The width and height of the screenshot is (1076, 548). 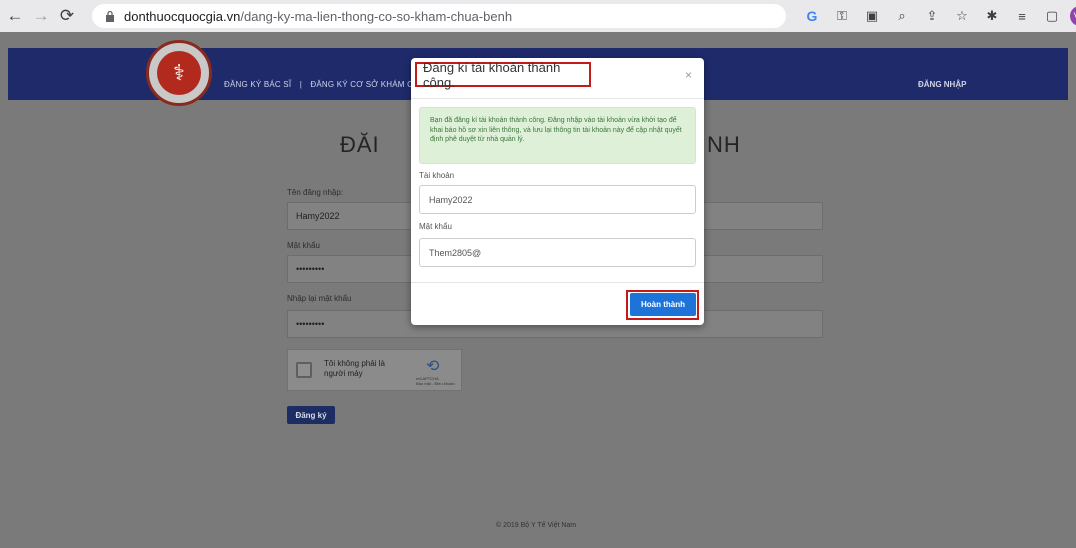 I want to click on captcha-links: Bảo mật - Điều khoản, so click(x=435, y=383).